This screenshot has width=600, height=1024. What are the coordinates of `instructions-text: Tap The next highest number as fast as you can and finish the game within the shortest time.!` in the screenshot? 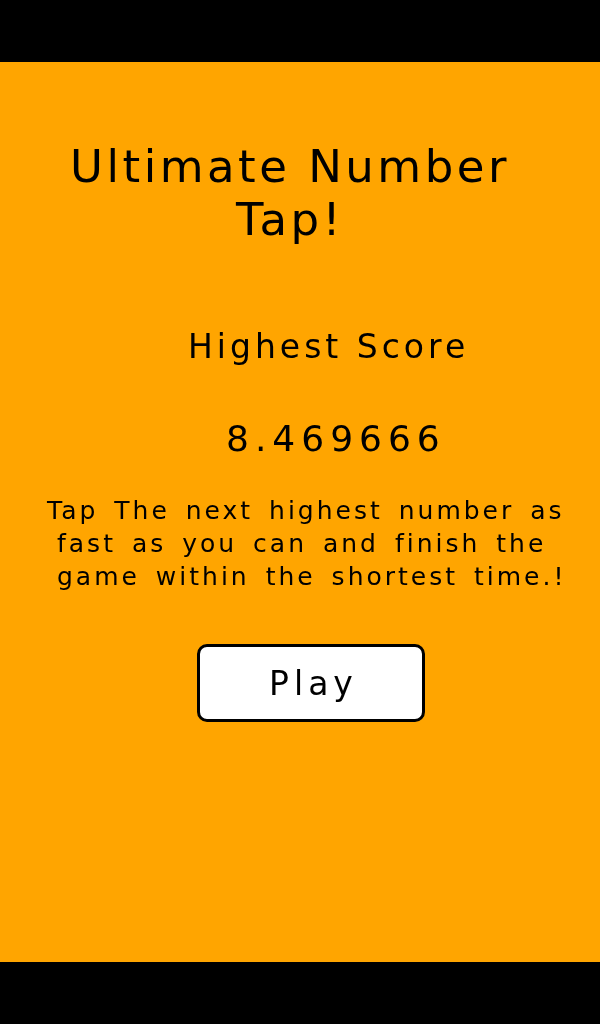 It's located at (307, 544).